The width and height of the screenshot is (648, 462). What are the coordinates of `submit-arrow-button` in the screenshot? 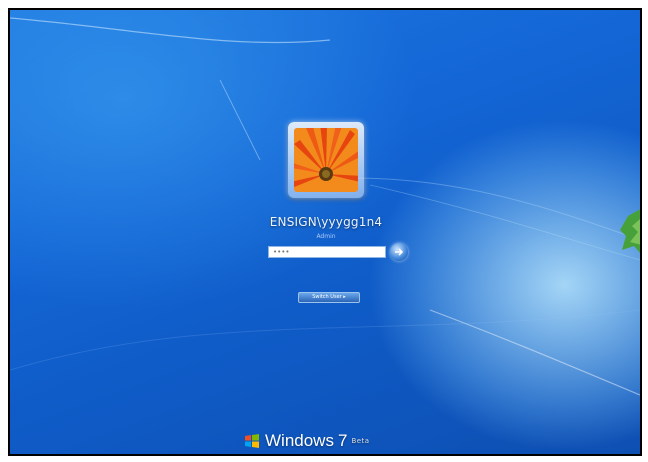 It's located at (399, 252).